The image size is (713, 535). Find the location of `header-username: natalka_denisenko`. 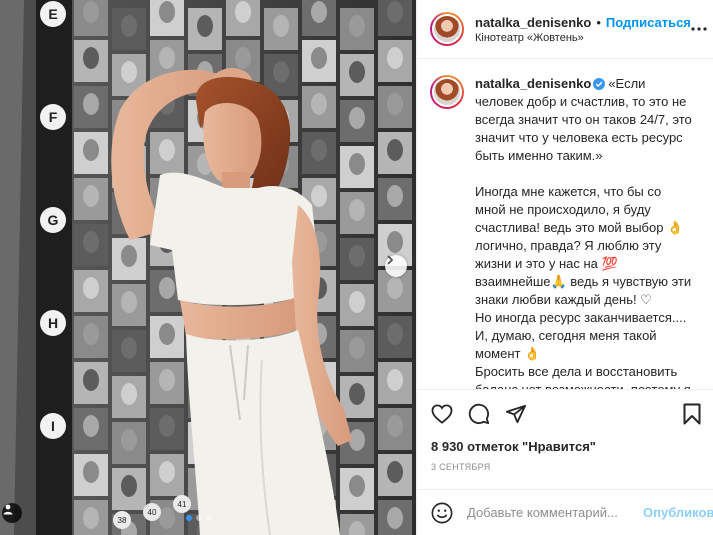

header-username: natalka_denisenko is located at coordinates (533, 22).